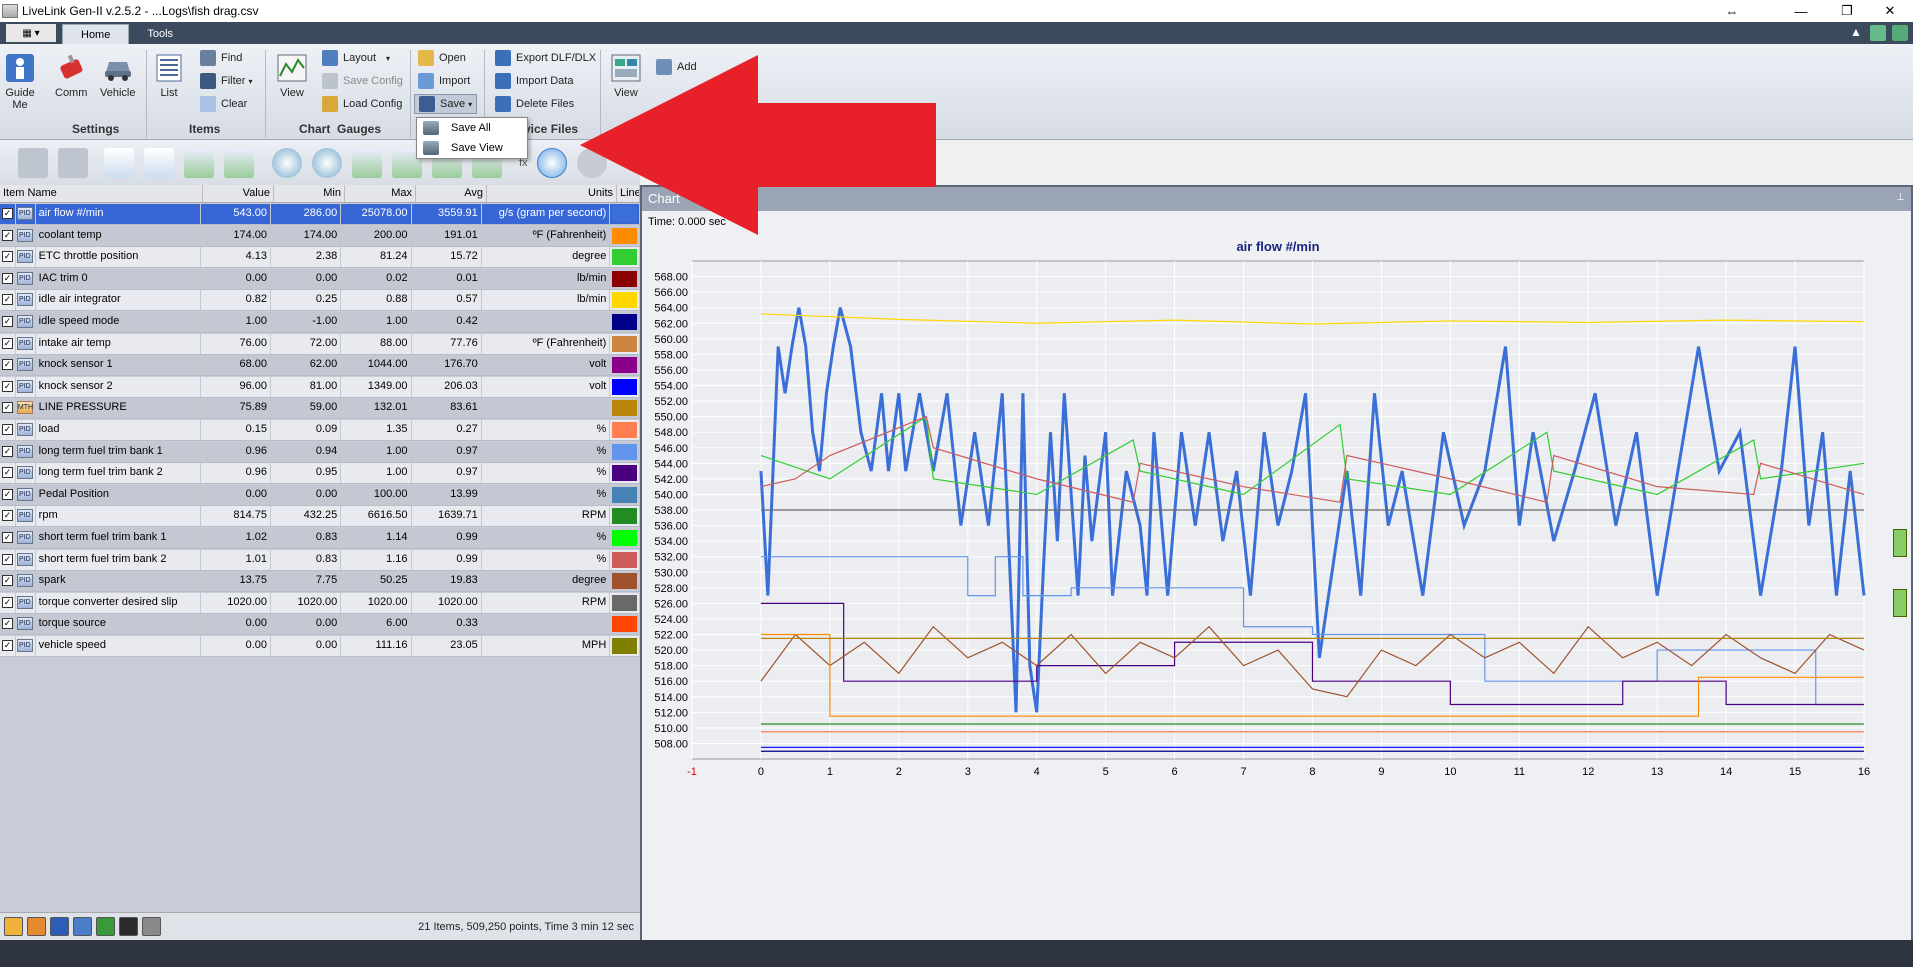  I want to click on table-row: ✓ PID torque source 0.00 0.00 6.00 0.33, so click(320, 625).